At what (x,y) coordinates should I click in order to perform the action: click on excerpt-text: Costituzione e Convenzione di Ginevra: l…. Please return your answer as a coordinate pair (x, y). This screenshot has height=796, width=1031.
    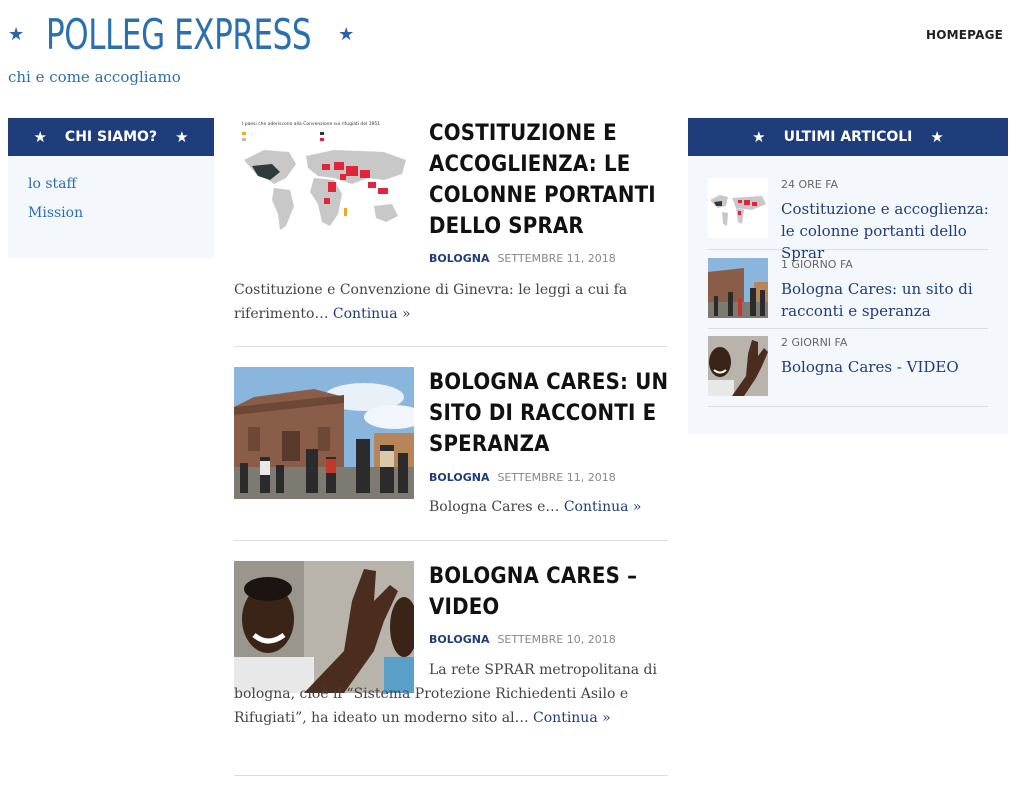
    Looking at the image, I should click on (431, 302).